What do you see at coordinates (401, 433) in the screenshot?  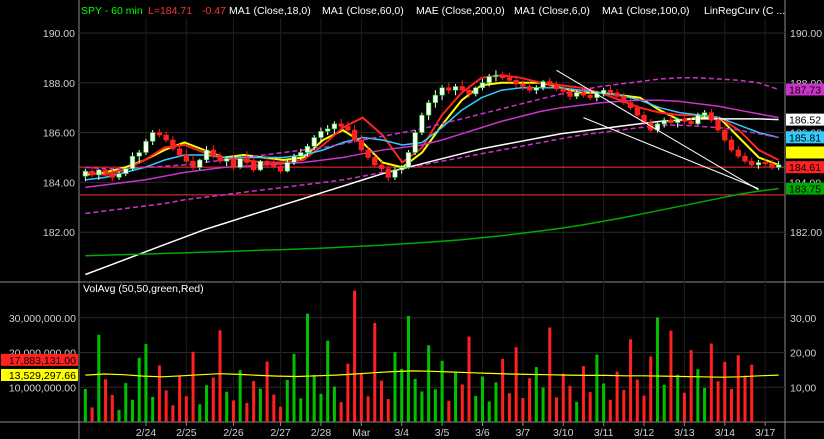 I see `x-tick-label: 3/4` at bounding box center [401, 433].